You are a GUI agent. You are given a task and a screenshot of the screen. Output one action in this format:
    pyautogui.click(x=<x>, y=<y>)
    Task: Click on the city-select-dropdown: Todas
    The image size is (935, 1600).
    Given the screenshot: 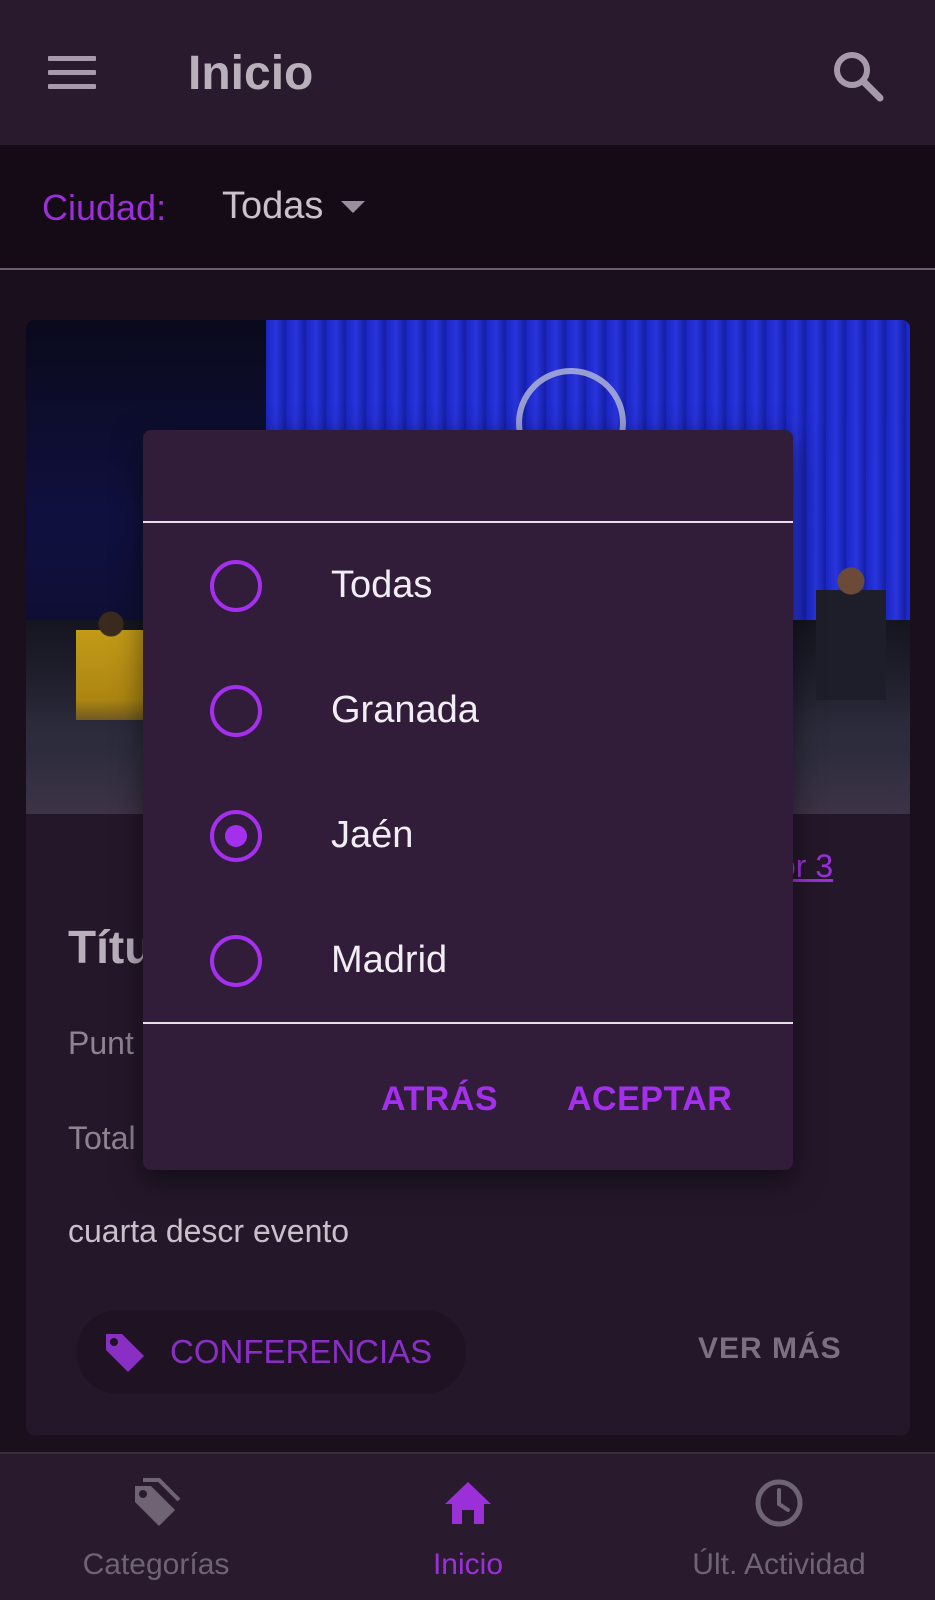 What is the action you would take?
    pyautogui.click(x=294, y=206)
    